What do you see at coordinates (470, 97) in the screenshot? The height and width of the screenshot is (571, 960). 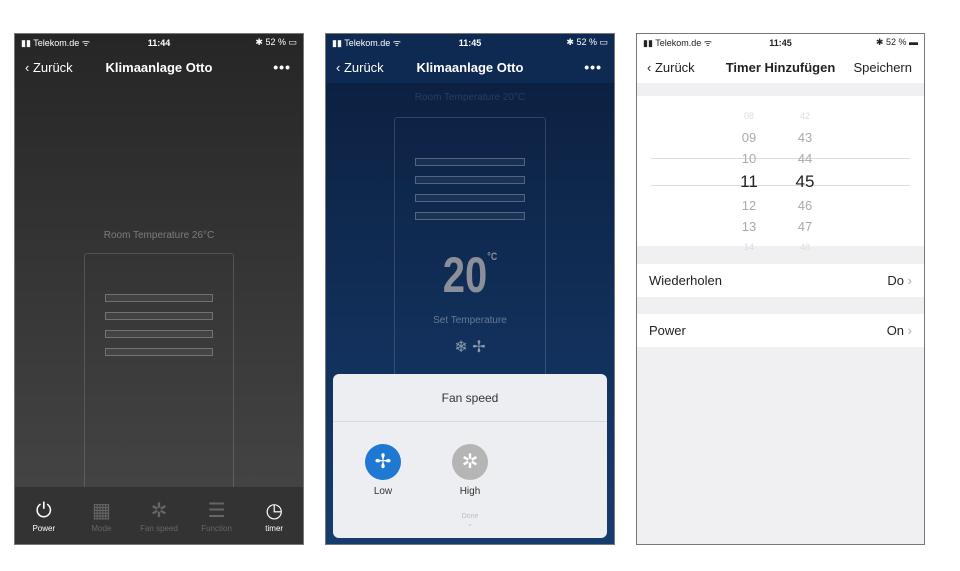 I see `room-temperature: Room Temperature 20°C` at bounding box center [470, 97].